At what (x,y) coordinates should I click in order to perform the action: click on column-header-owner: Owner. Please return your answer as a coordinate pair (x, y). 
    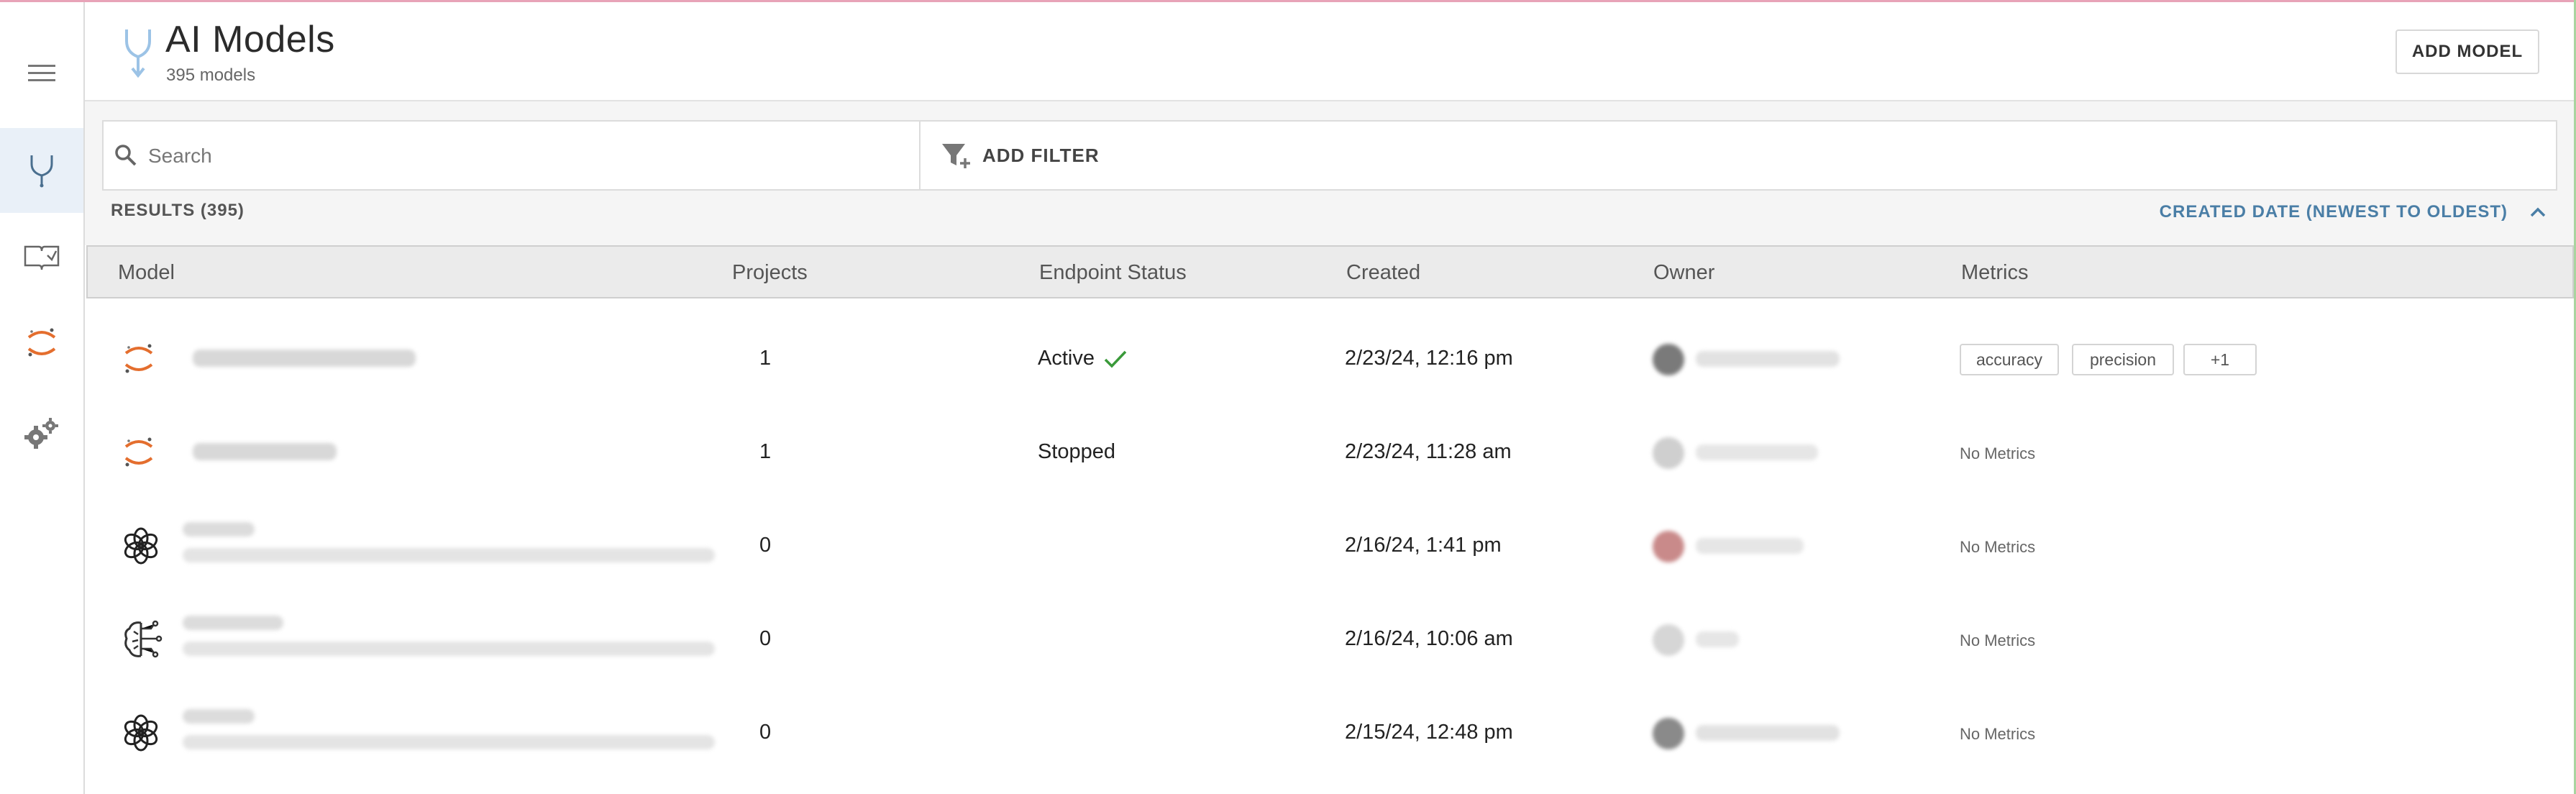
    Looking at the image, I should click on (1683, 273).